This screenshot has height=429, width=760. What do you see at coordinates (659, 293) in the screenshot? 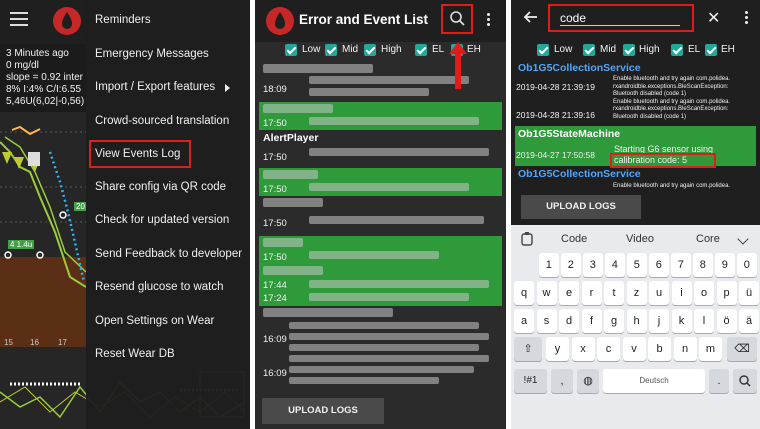
I see `letter-key: u` at bounding box center [659, 293].